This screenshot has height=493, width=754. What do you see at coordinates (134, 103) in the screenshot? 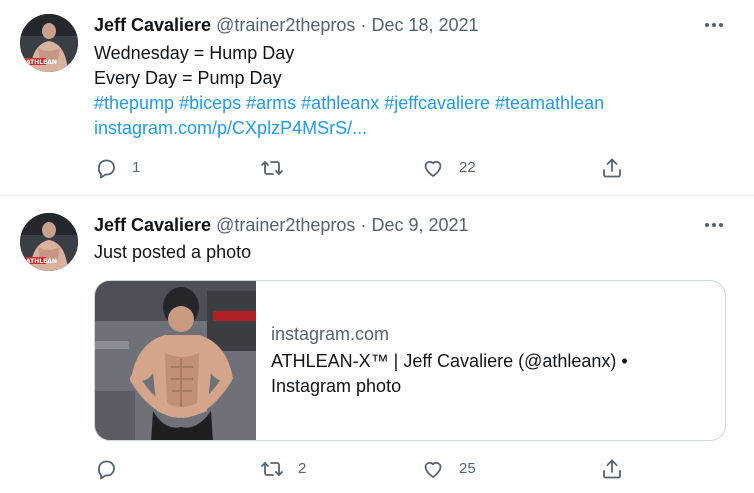
I see `hashtag-link: #thepump` at bounding box center [134, 103].